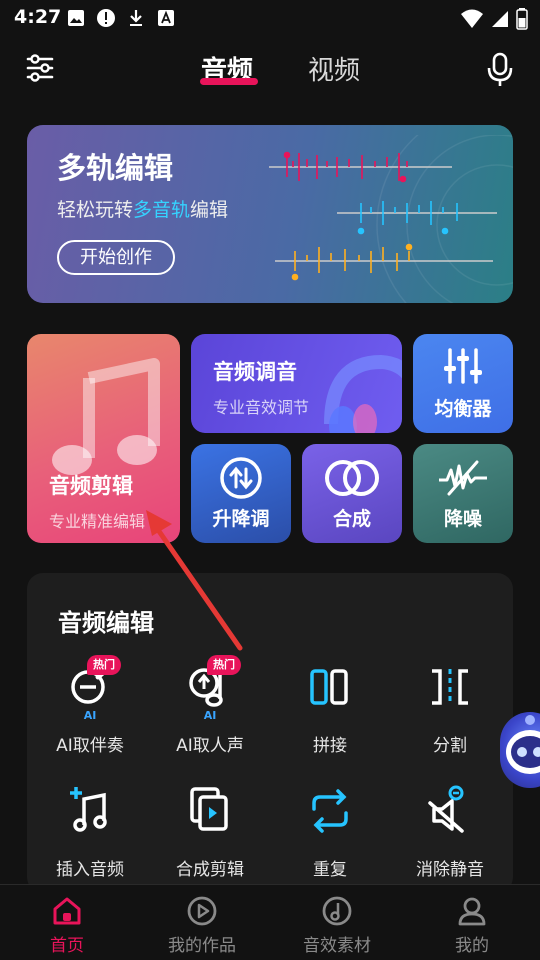 This screenshot has width=540, height=960. Describe the element at coordinates (88, 809) in the screenshot. I see `insert-audio-icon` at that location.